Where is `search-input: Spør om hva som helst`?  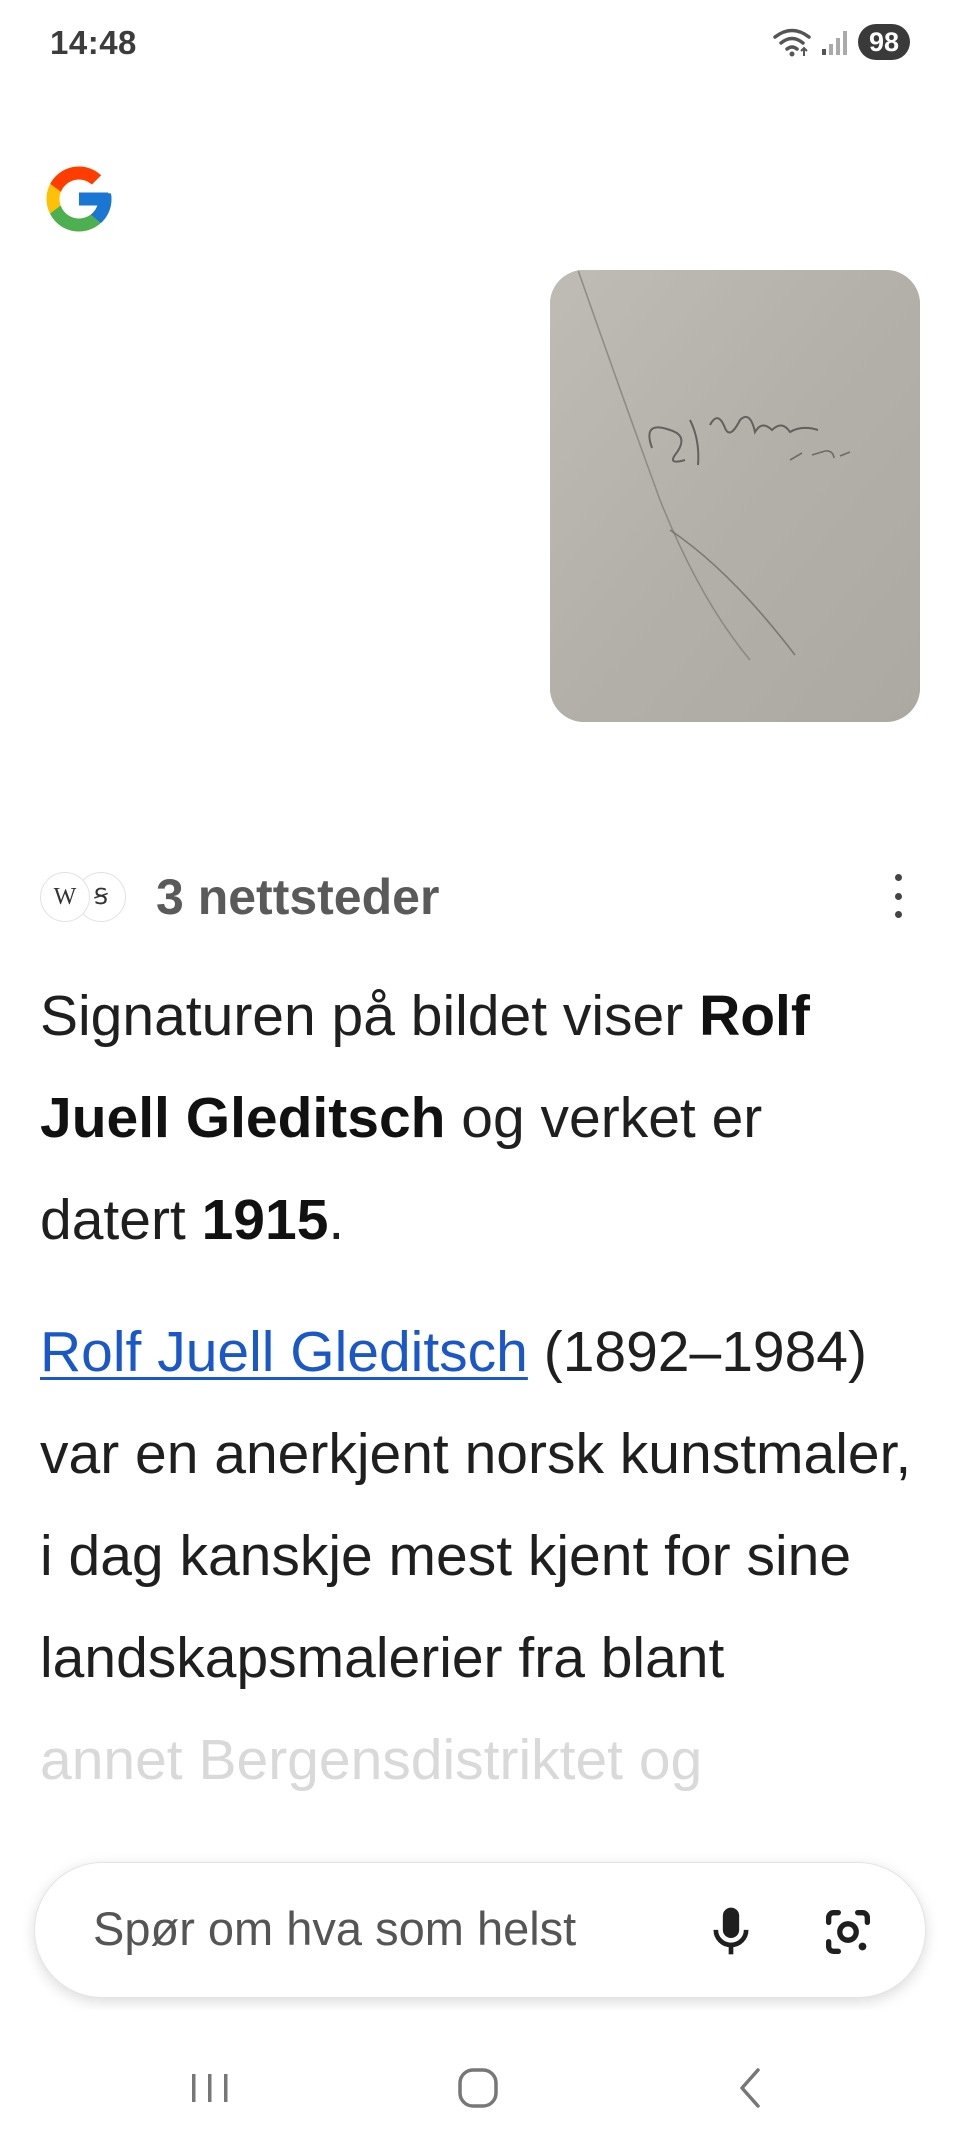 search-input: Spør om hva som helst is located at coordinates (334, 1928).